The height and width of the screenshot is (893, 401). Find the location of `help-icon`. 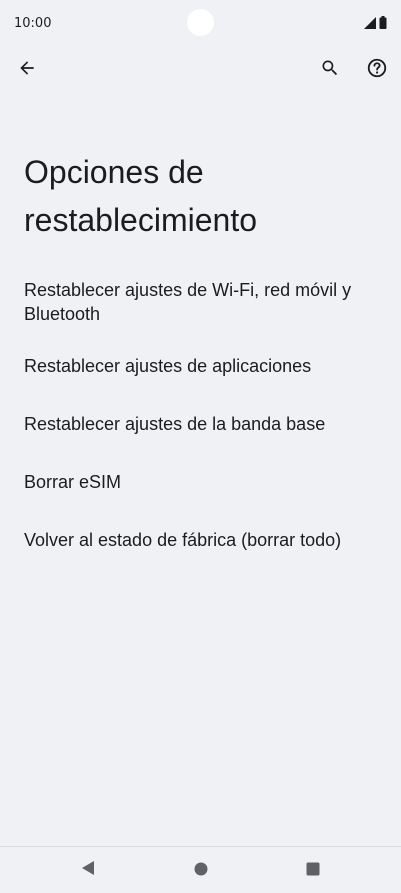

help-icon is located at coordinates (377, 70).